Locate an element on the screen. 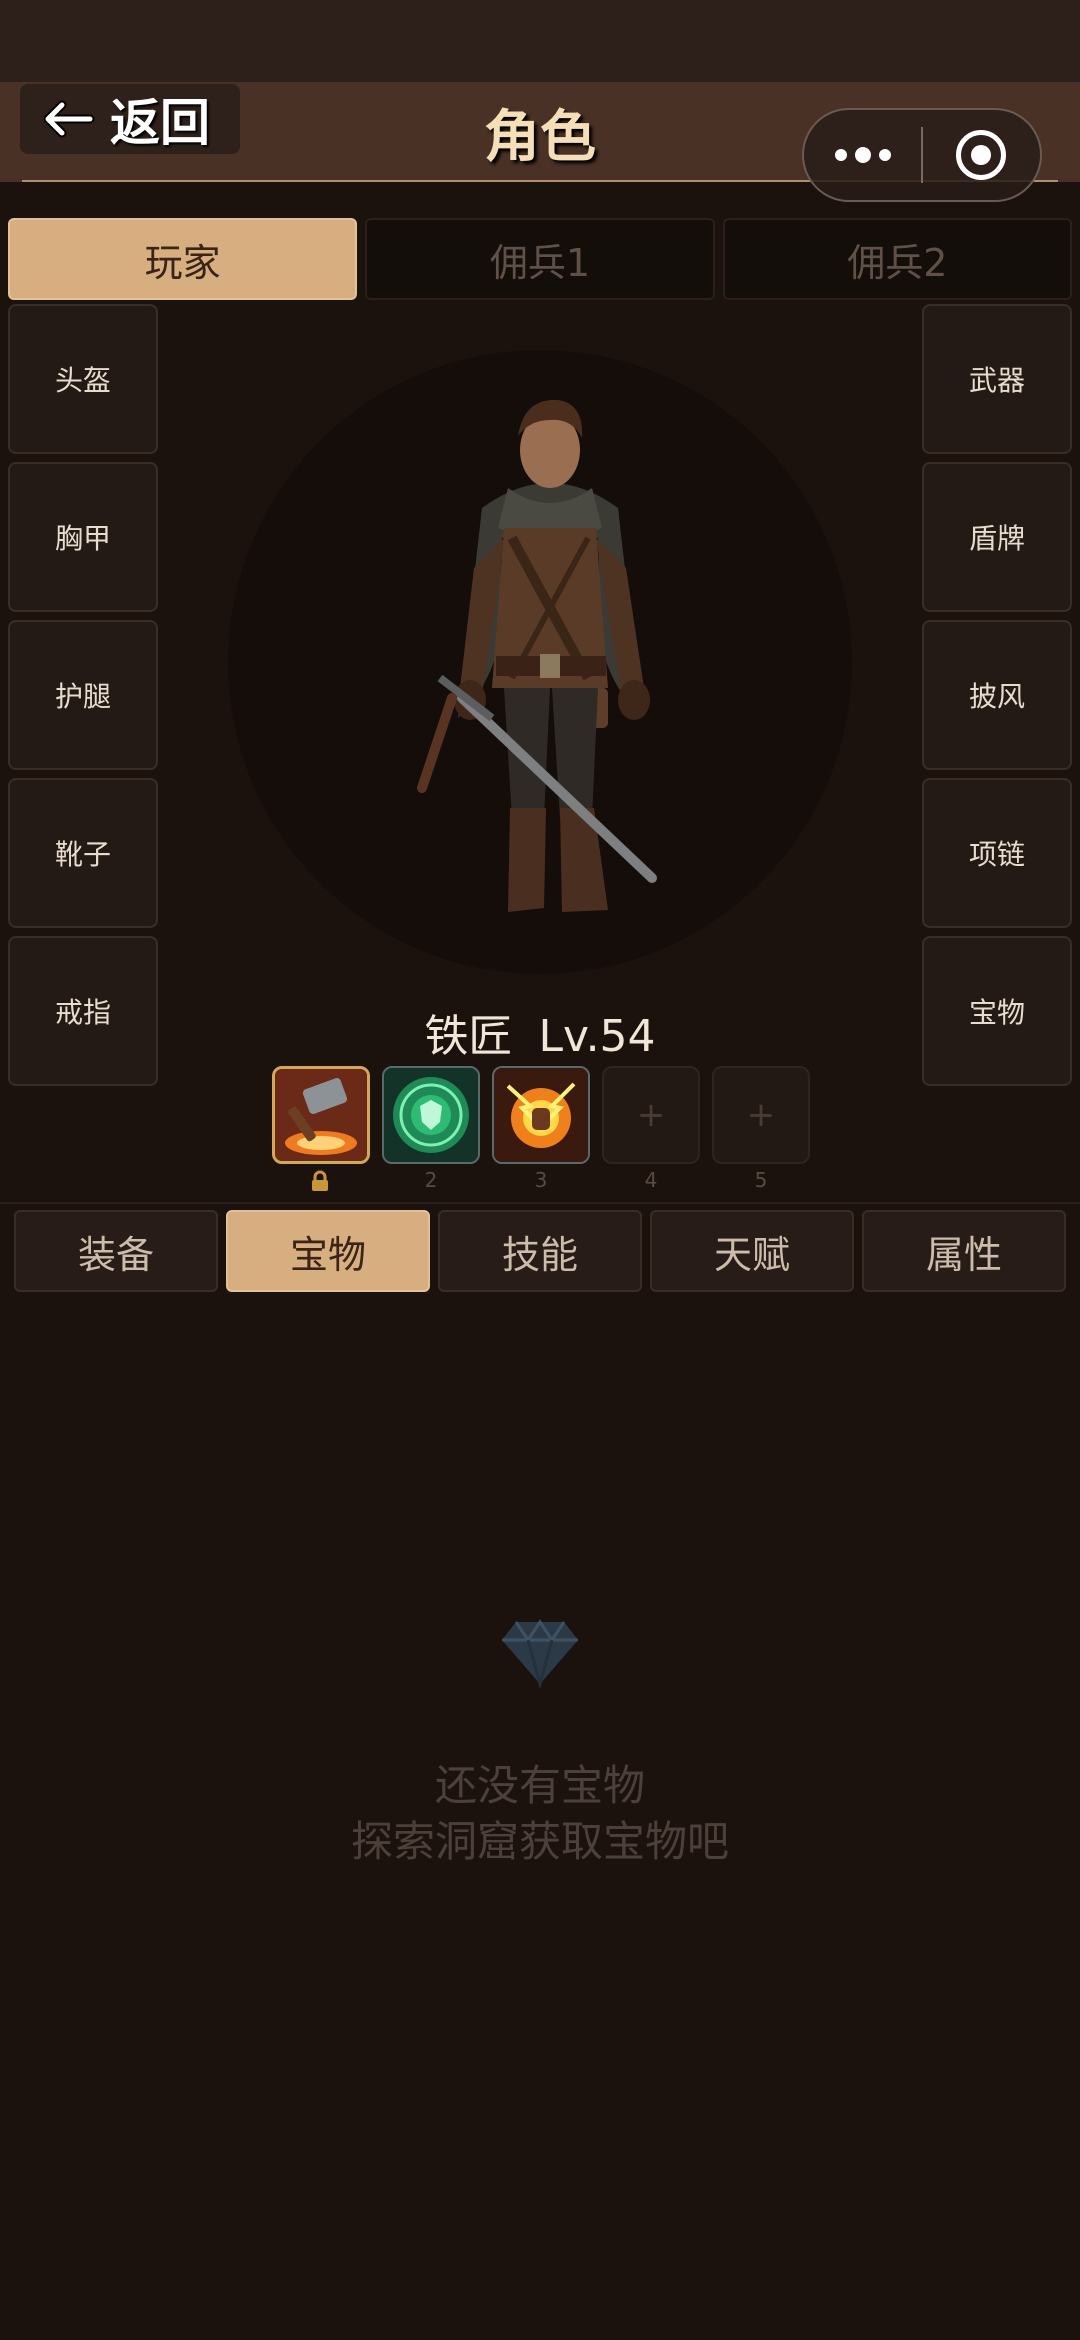 Image resolution: width=1080 pixels, height=2340 pixels. detail-tabs: 装备 宝物 技能 天赋 属性 is located at coordinates (540, 1251).